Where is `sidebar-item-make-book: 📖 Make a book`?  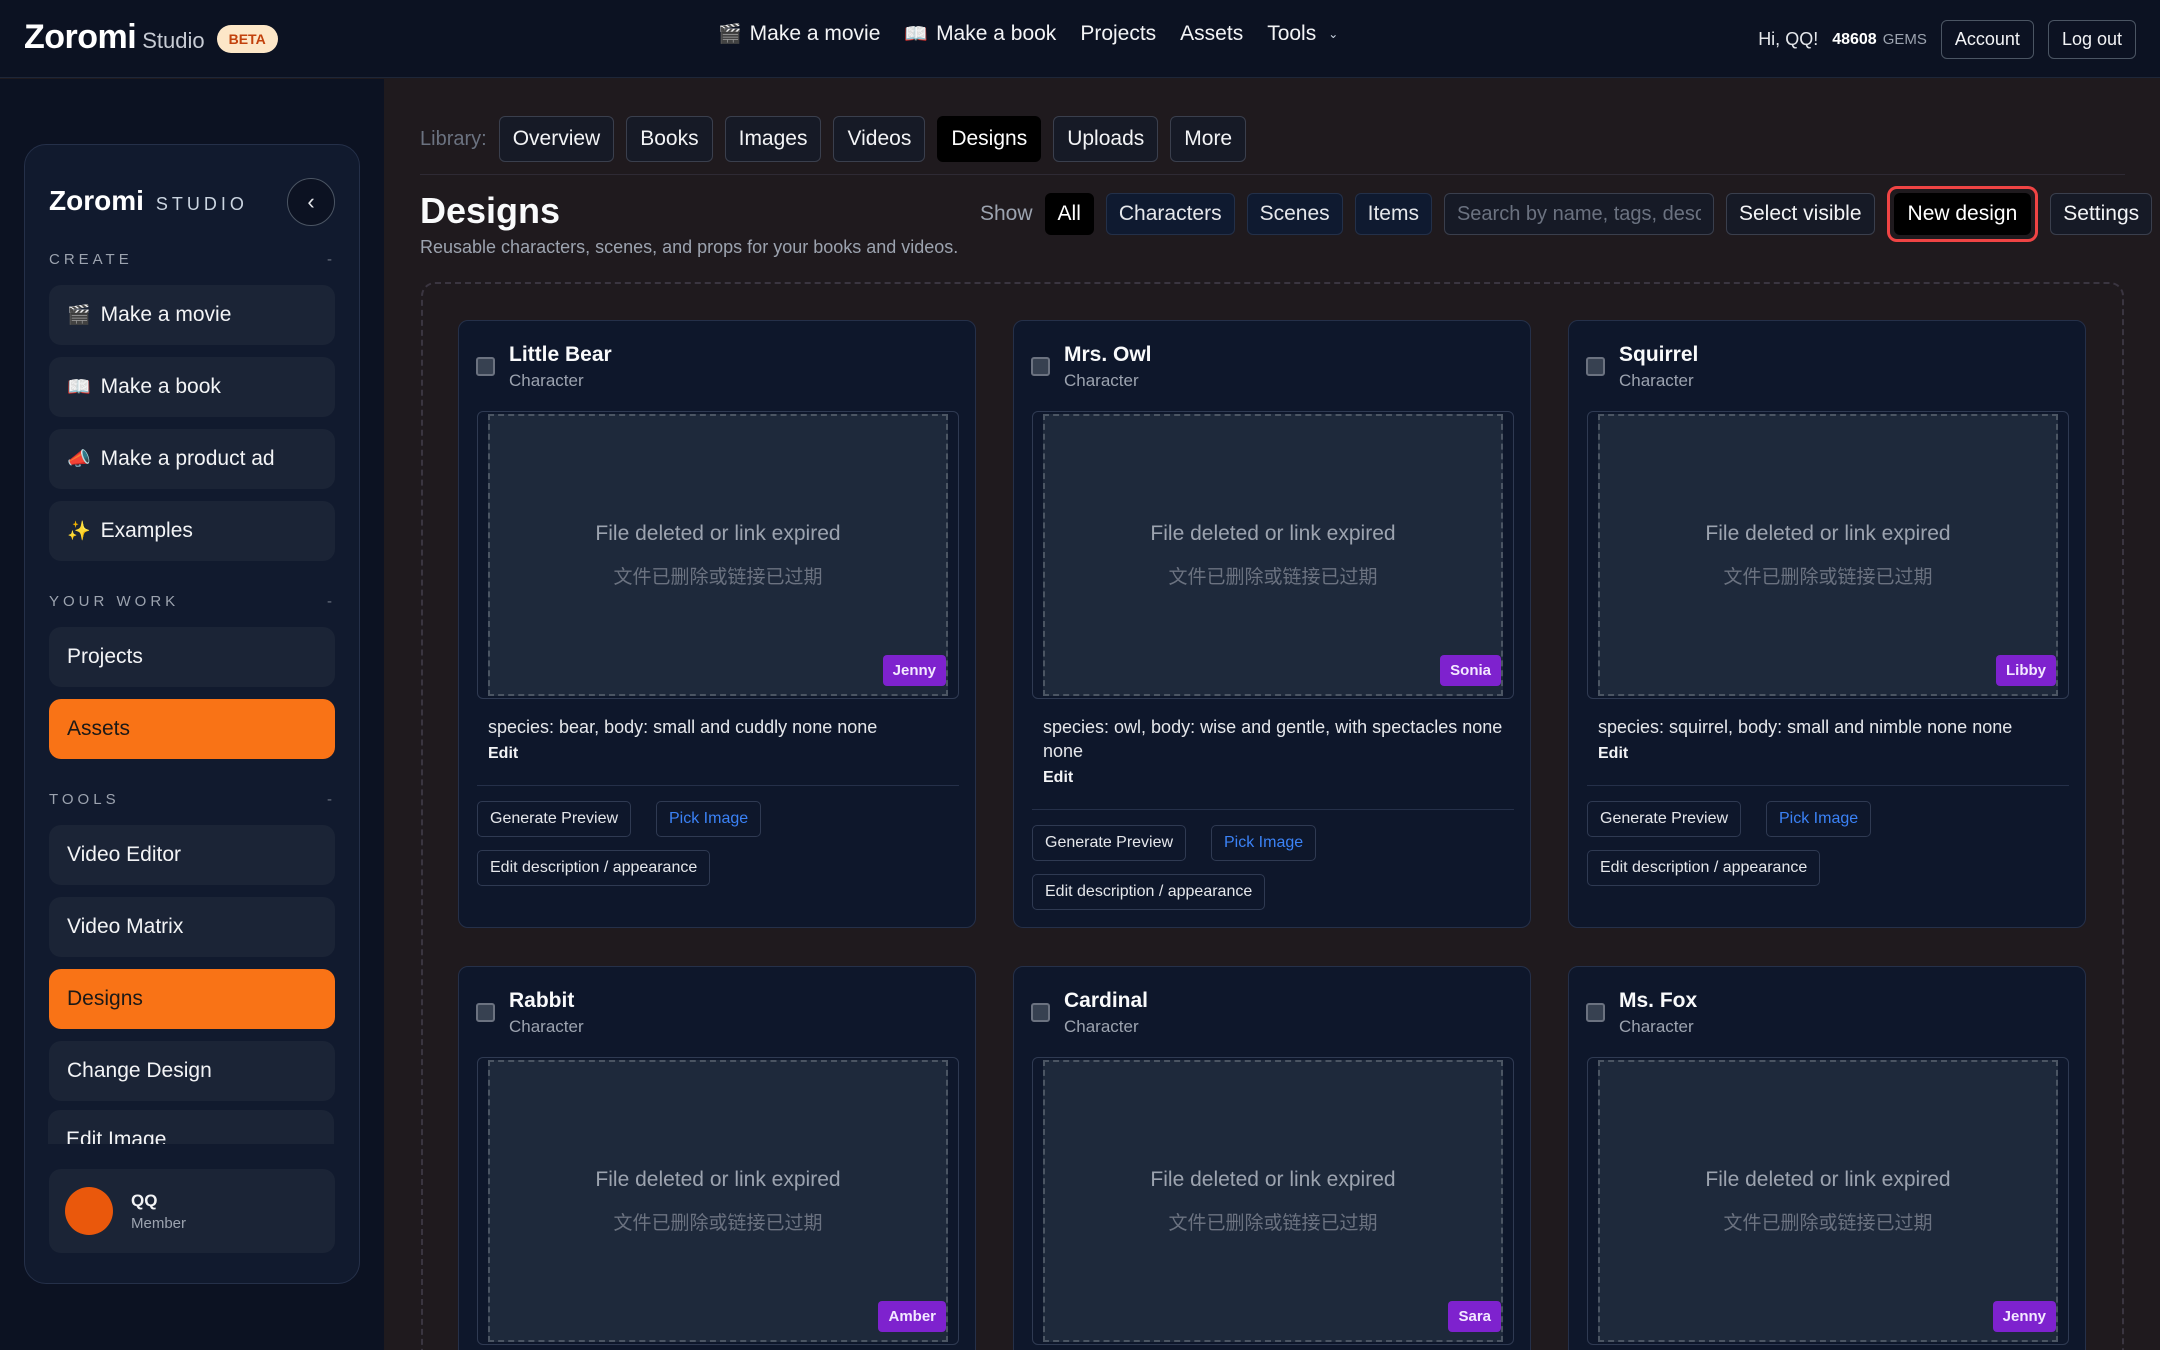
sidebar-item-make-book: 📖 Make a book is located at coordinates (192, 387).